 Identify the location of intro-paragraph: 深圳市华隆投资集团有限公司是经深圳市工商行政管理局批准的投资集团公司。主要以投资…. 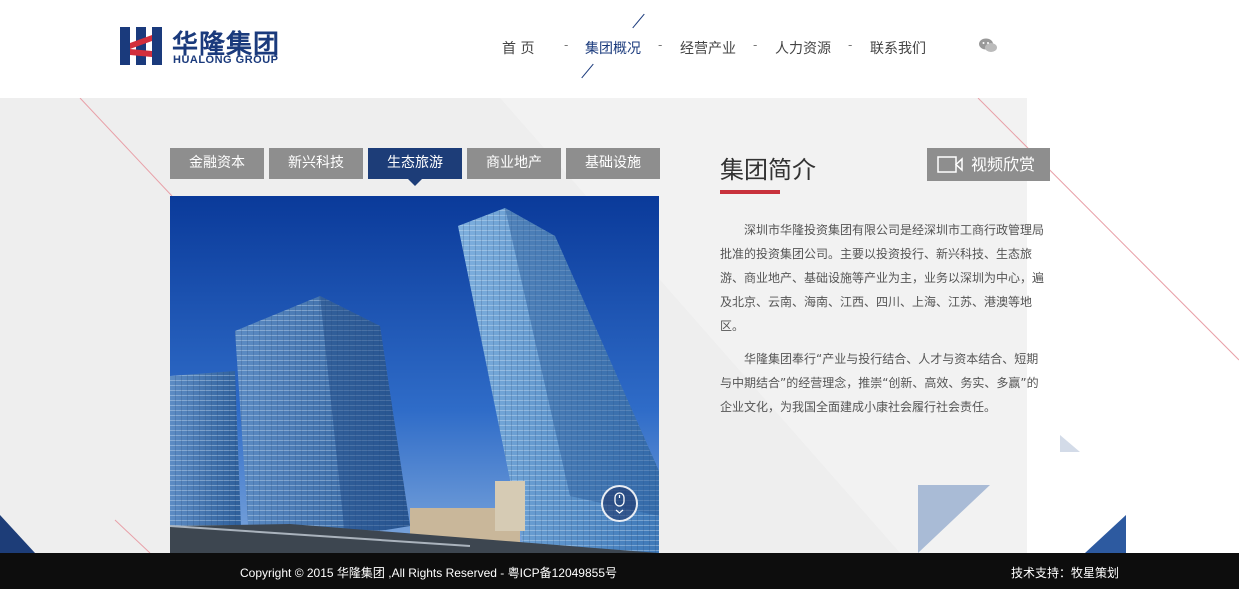
(882, 278).